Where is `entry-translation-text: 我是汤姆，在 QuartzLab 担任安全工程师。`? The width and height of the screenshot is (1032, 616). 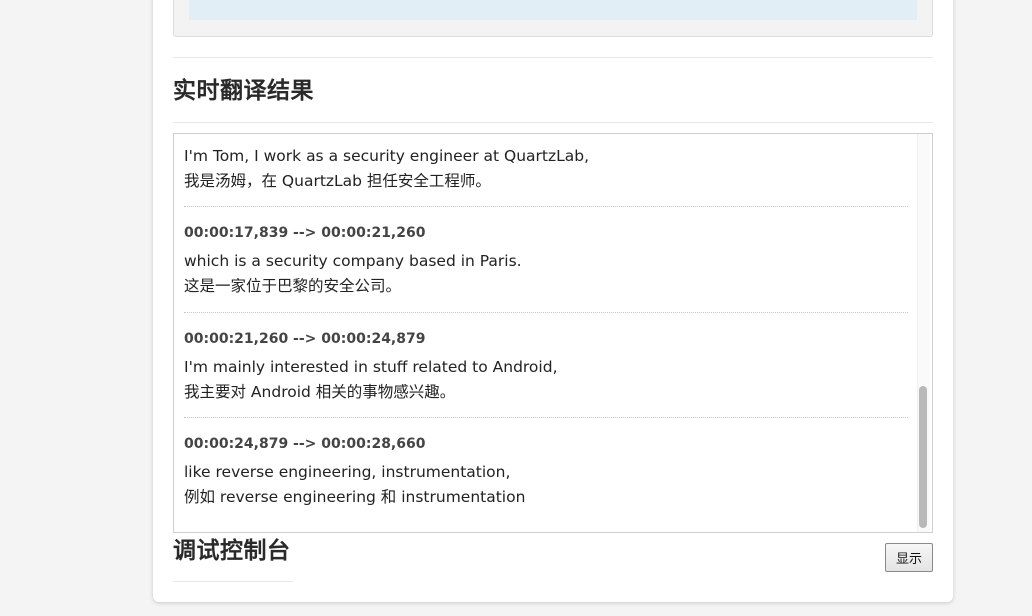
entry-translation-text: 我是汤姆，在 QuartzLab 担任安全工程师。 is located at coordinates (337, 181).